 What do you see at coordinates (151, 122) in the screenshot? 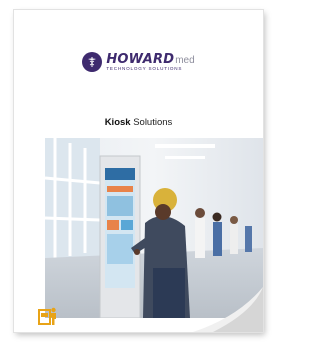
I see `title-rest: Solutions` at bounding box center [151, 122].